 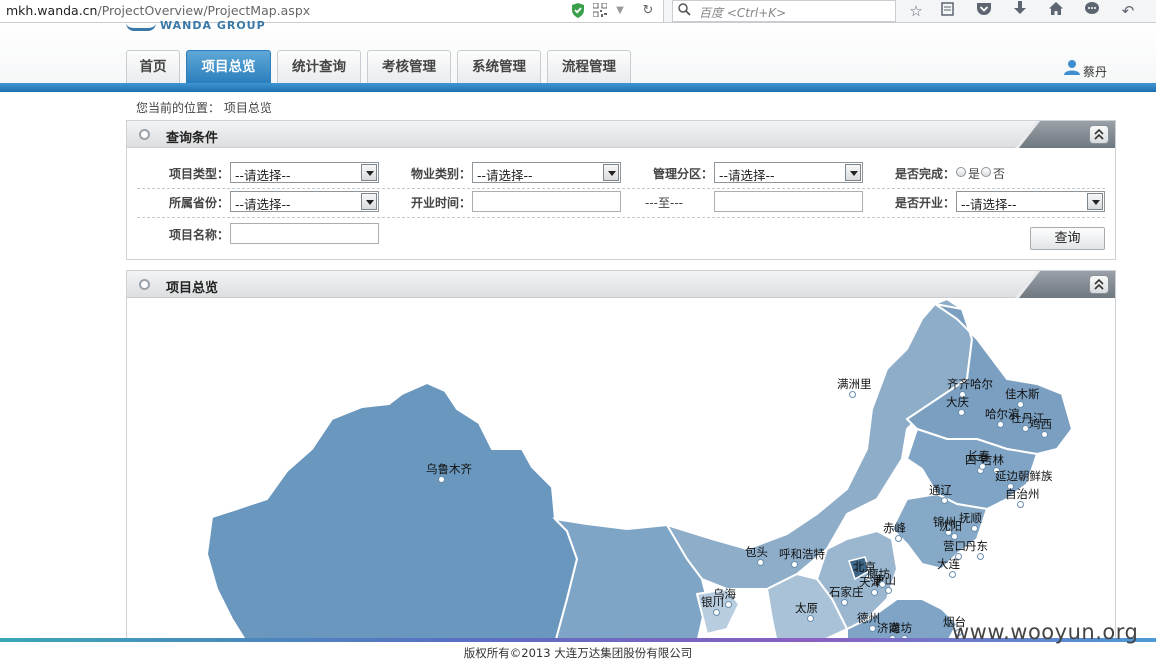 What do you see at coordinates (788, 201) in the screenshot?
I see `open-time-end-input` at bounding box center [788, 201].